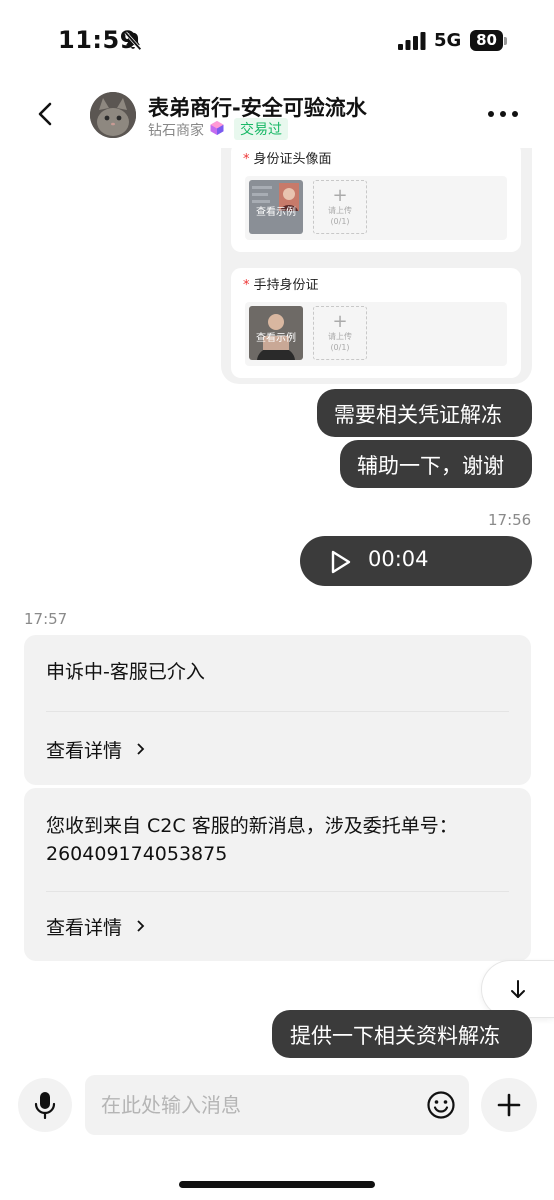 The image size is (554, 1200). Describe the element at coordinates (125, 672) in the screenshot. I see `notice-text: 申诉中-客服已介入` at that location.